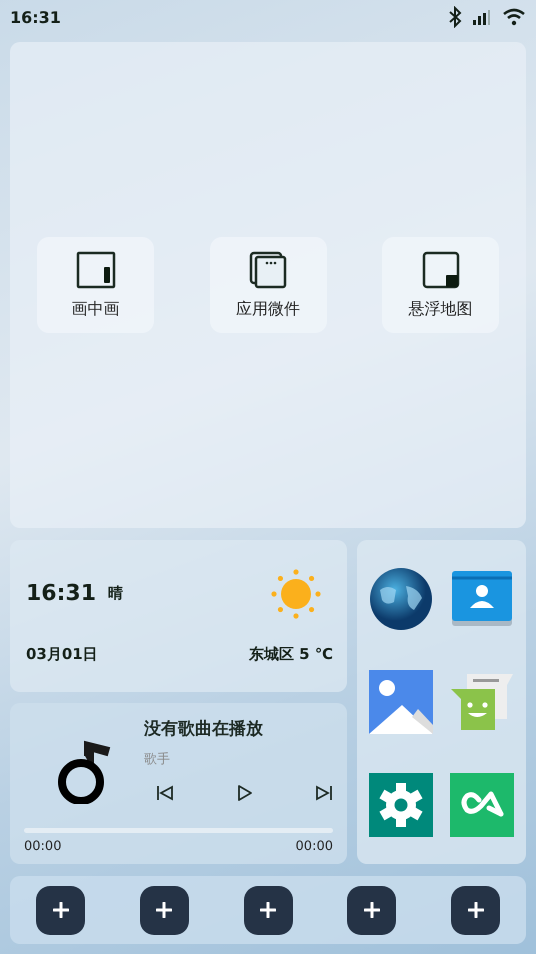  I want to click on picture-in-picture-icon, so click(96, 269).